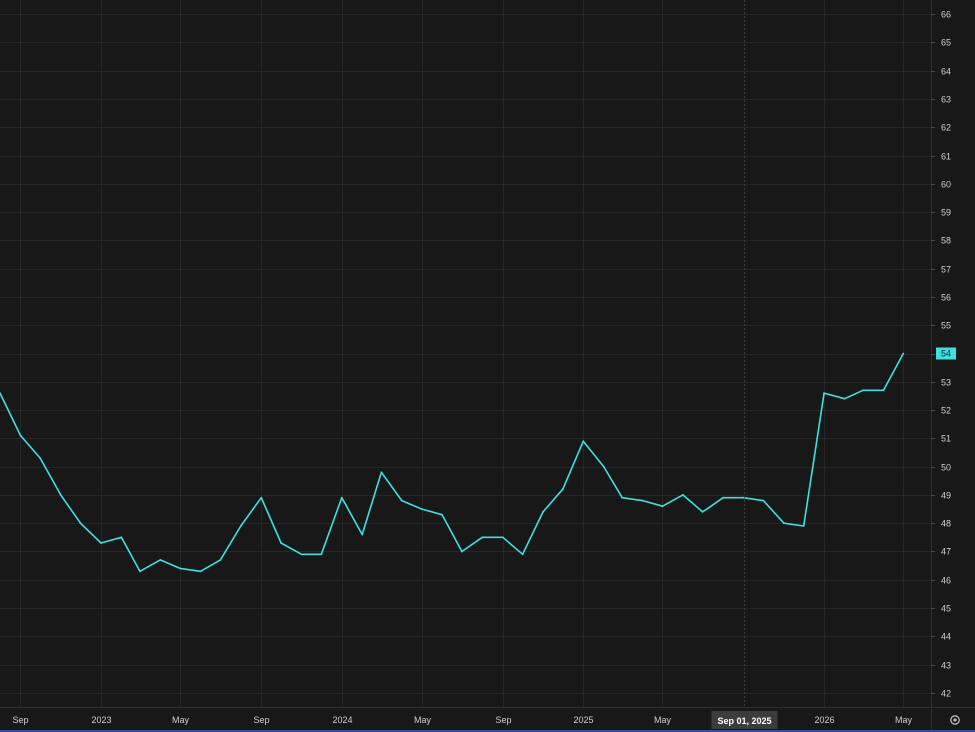 This screenshot has width=975, height=732. What do you see at coordinates (946, 383) in the screenshot?
I see `y-tick-label: 53` at bounding box center [946, 383].